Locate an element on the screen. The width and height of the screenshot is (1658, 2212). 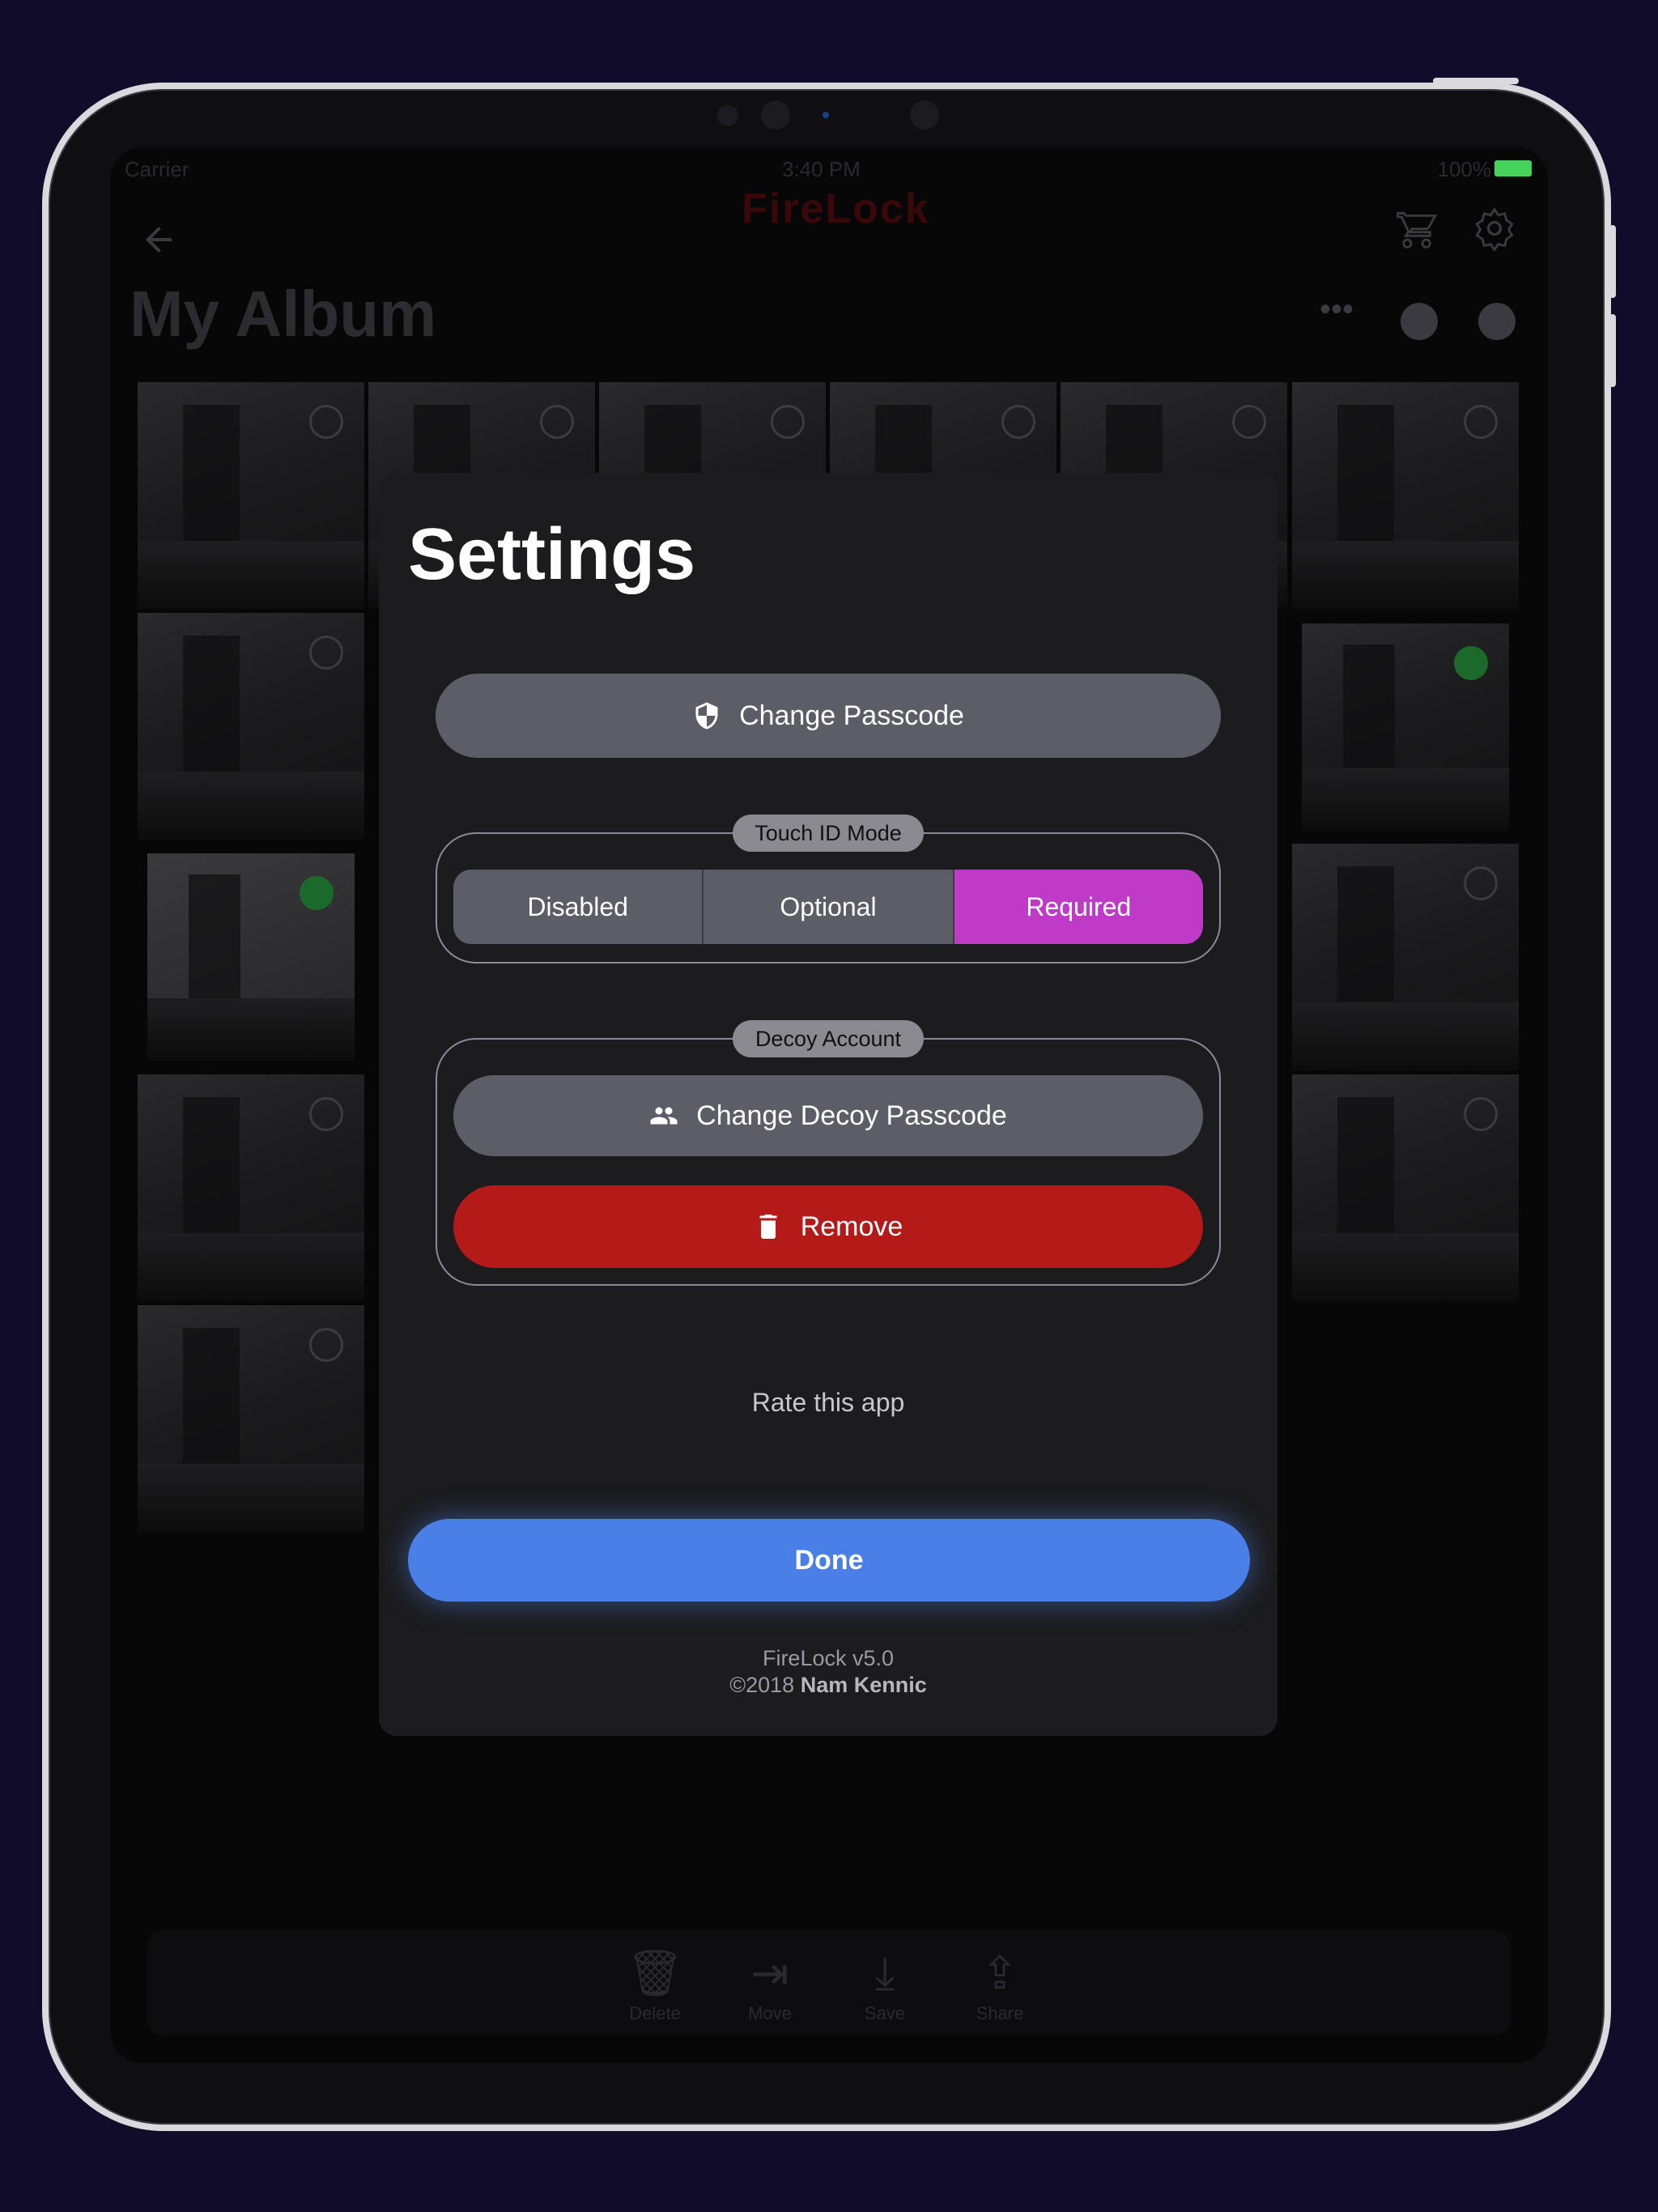
trash-icon is located at coordinates (768, 1227).